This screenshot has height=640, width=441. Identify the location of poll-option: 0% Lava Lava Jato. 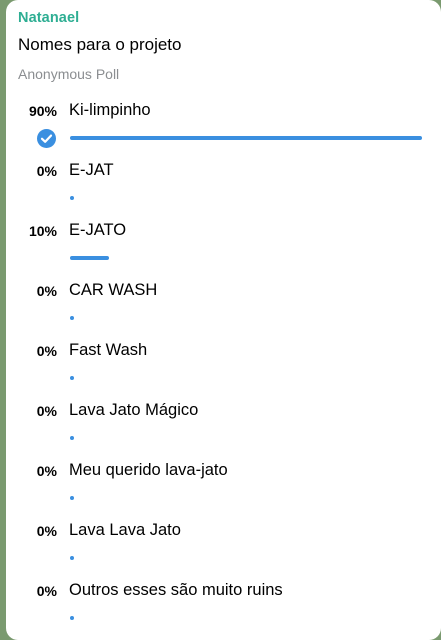
(223, 547).